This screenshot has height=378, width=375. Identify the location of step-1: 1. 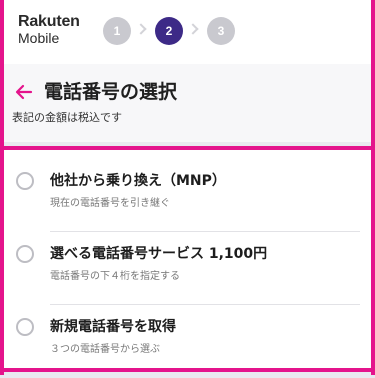
(117, 31).